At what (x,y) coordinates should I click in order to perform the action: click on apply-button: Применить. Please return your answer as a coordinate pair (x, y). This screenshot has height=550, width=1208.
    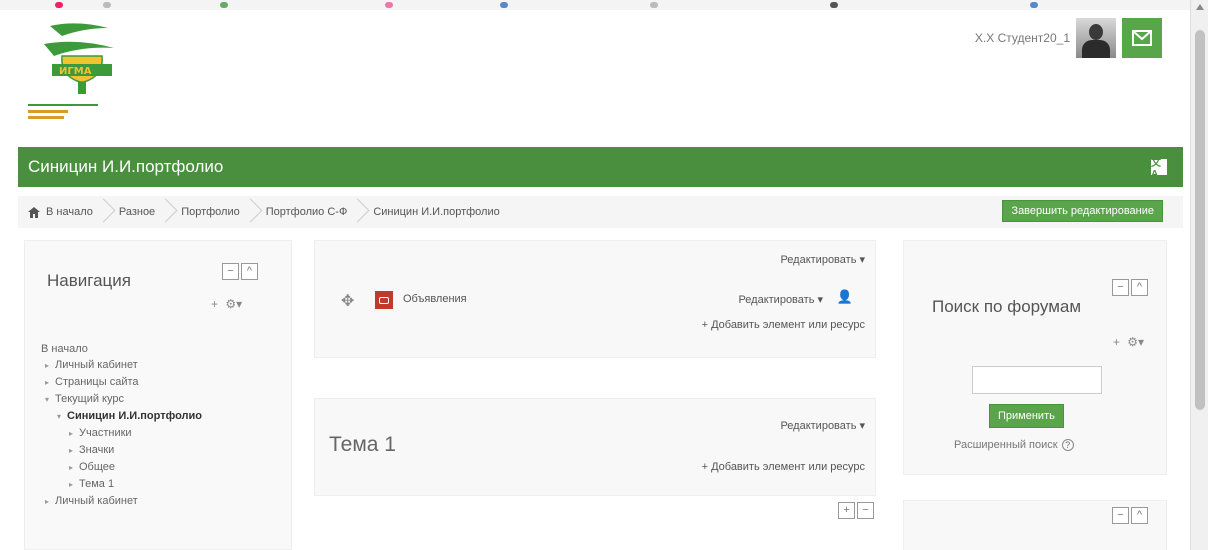
    Looking at the image, I should click on (1026, 416).